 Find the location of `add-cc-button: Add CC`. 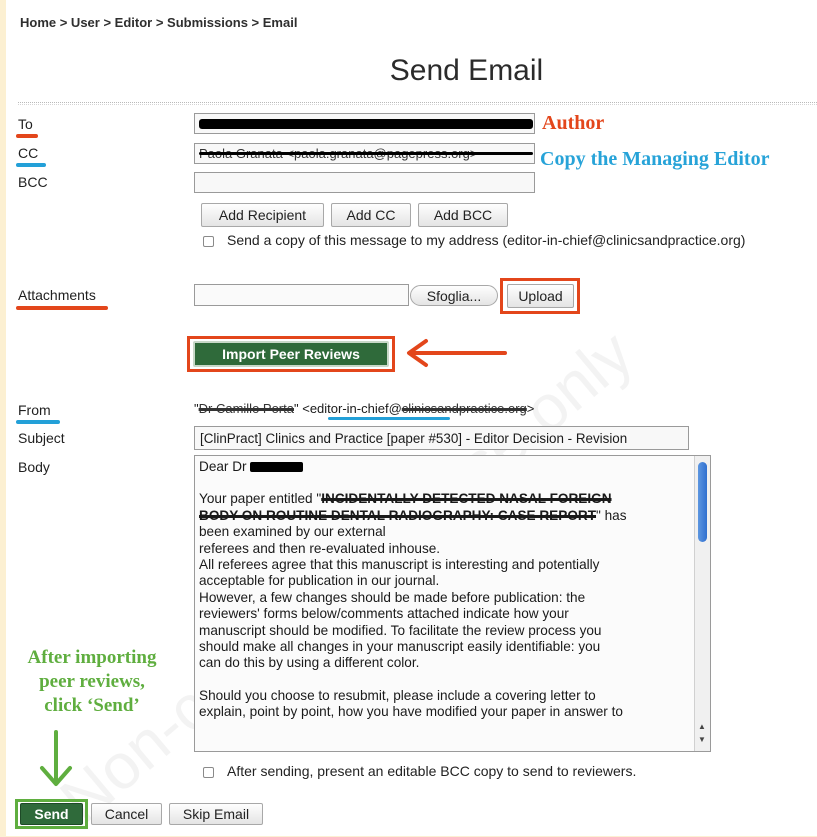

add-cc-button: Add CC is located at coordinates (371, 215).